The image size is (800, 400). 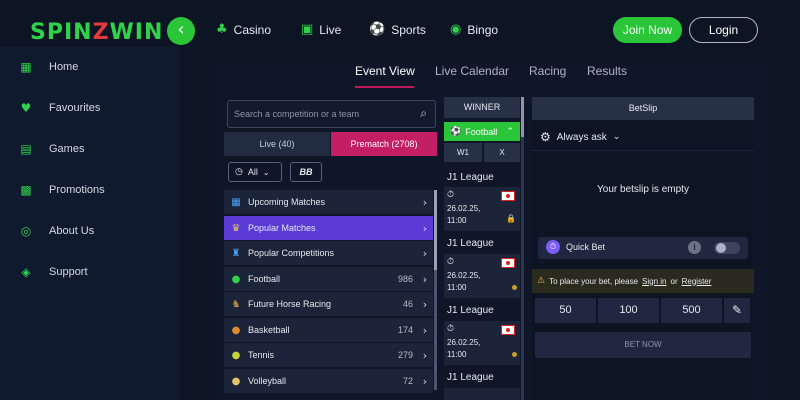 What do you see at coordinates (723, 30) in the screenshot?
I see `login-button: Login` at bounding box center [723, 30].